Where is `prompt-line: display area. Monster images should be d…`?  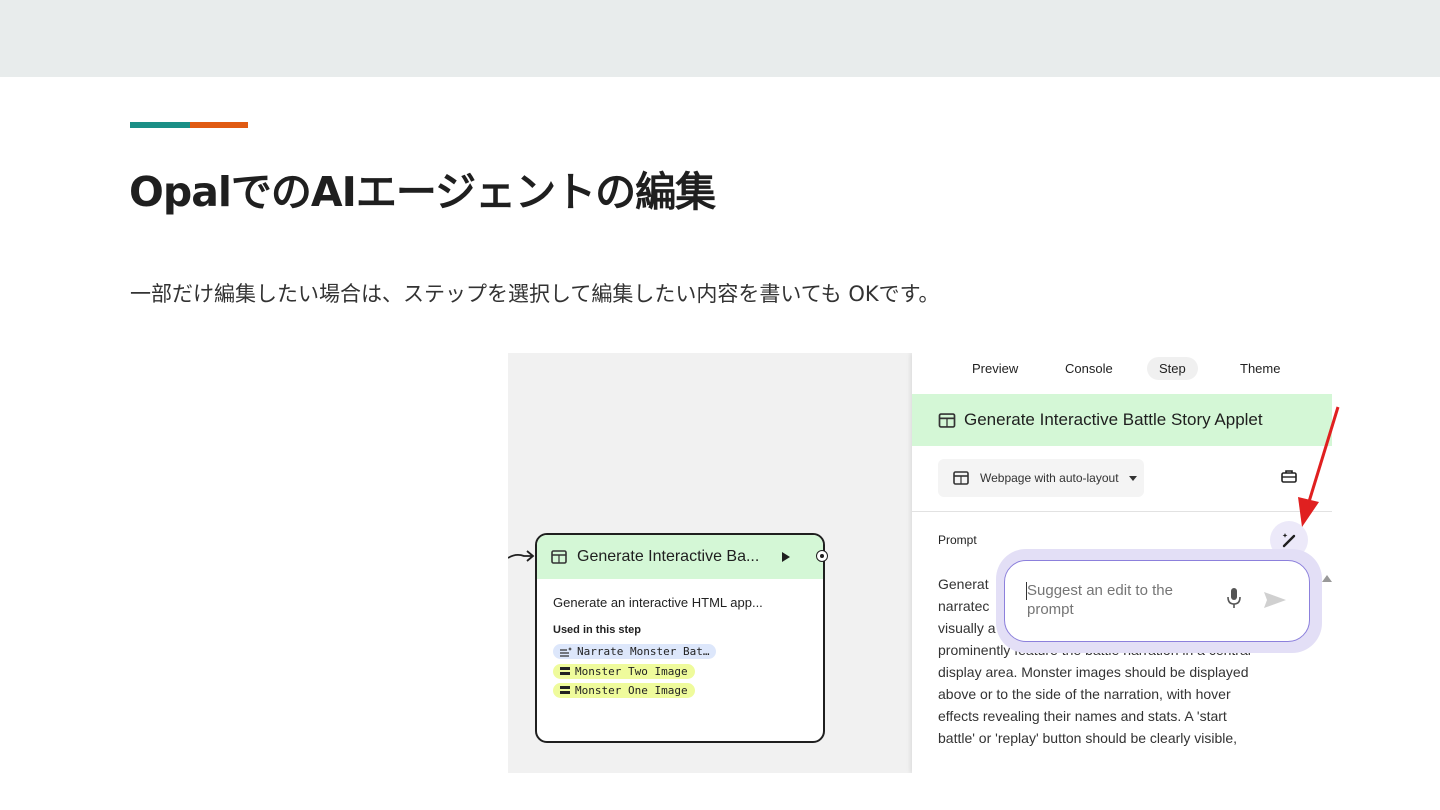
prompt-line: display area. Monster images should be d… is located at coordinates (1093, 672).